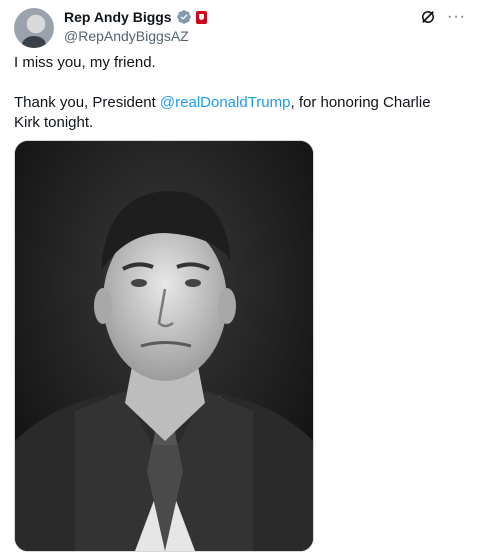 The image size is (480, 555). What do you see at coordinates (87, 102) in the screenshot?
I see `post-line-2-before: Thank you, President` at bounding box center [87, 102].